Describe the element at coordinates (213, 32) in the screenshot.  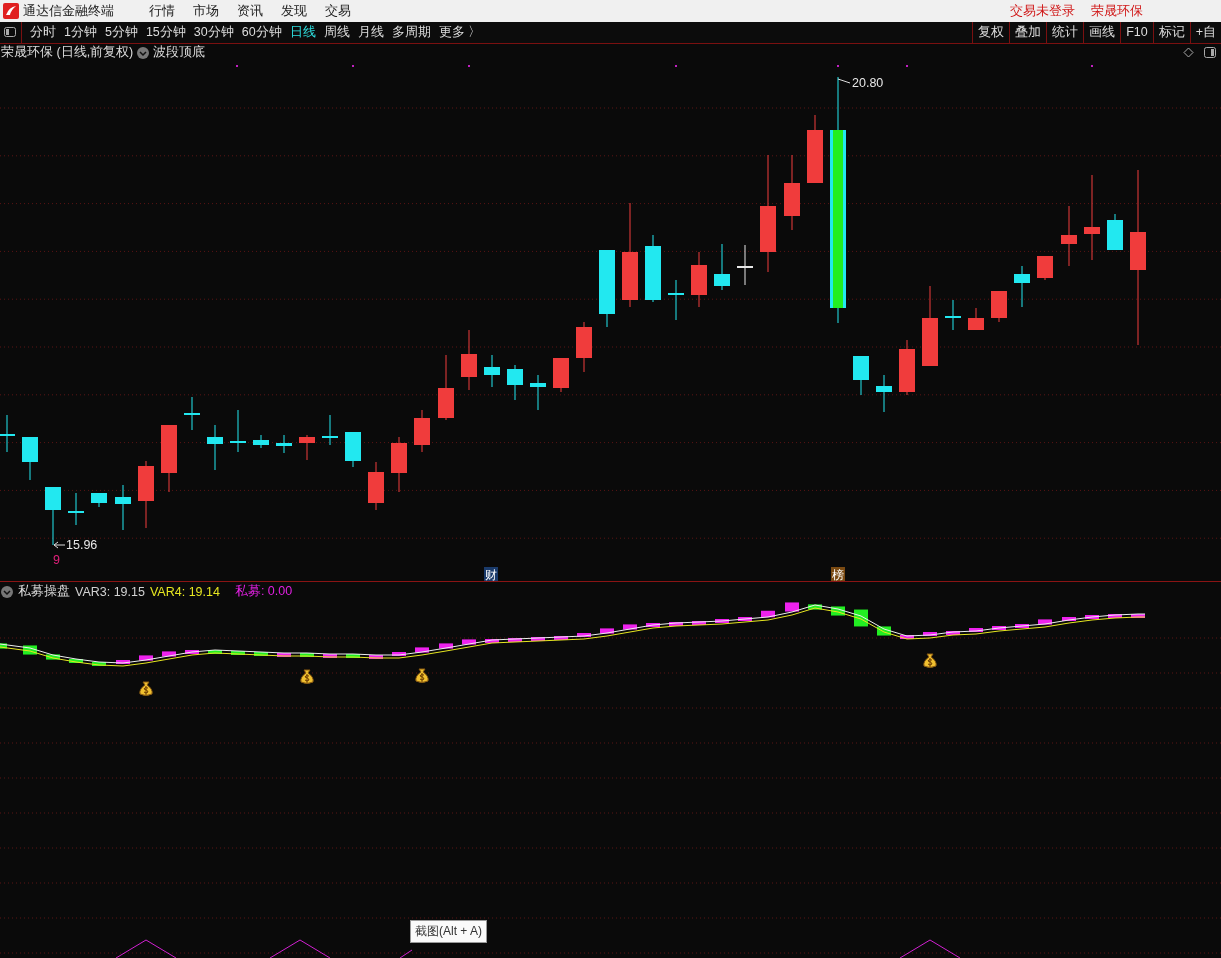
I see `period-tab: 30分钟` at that location.